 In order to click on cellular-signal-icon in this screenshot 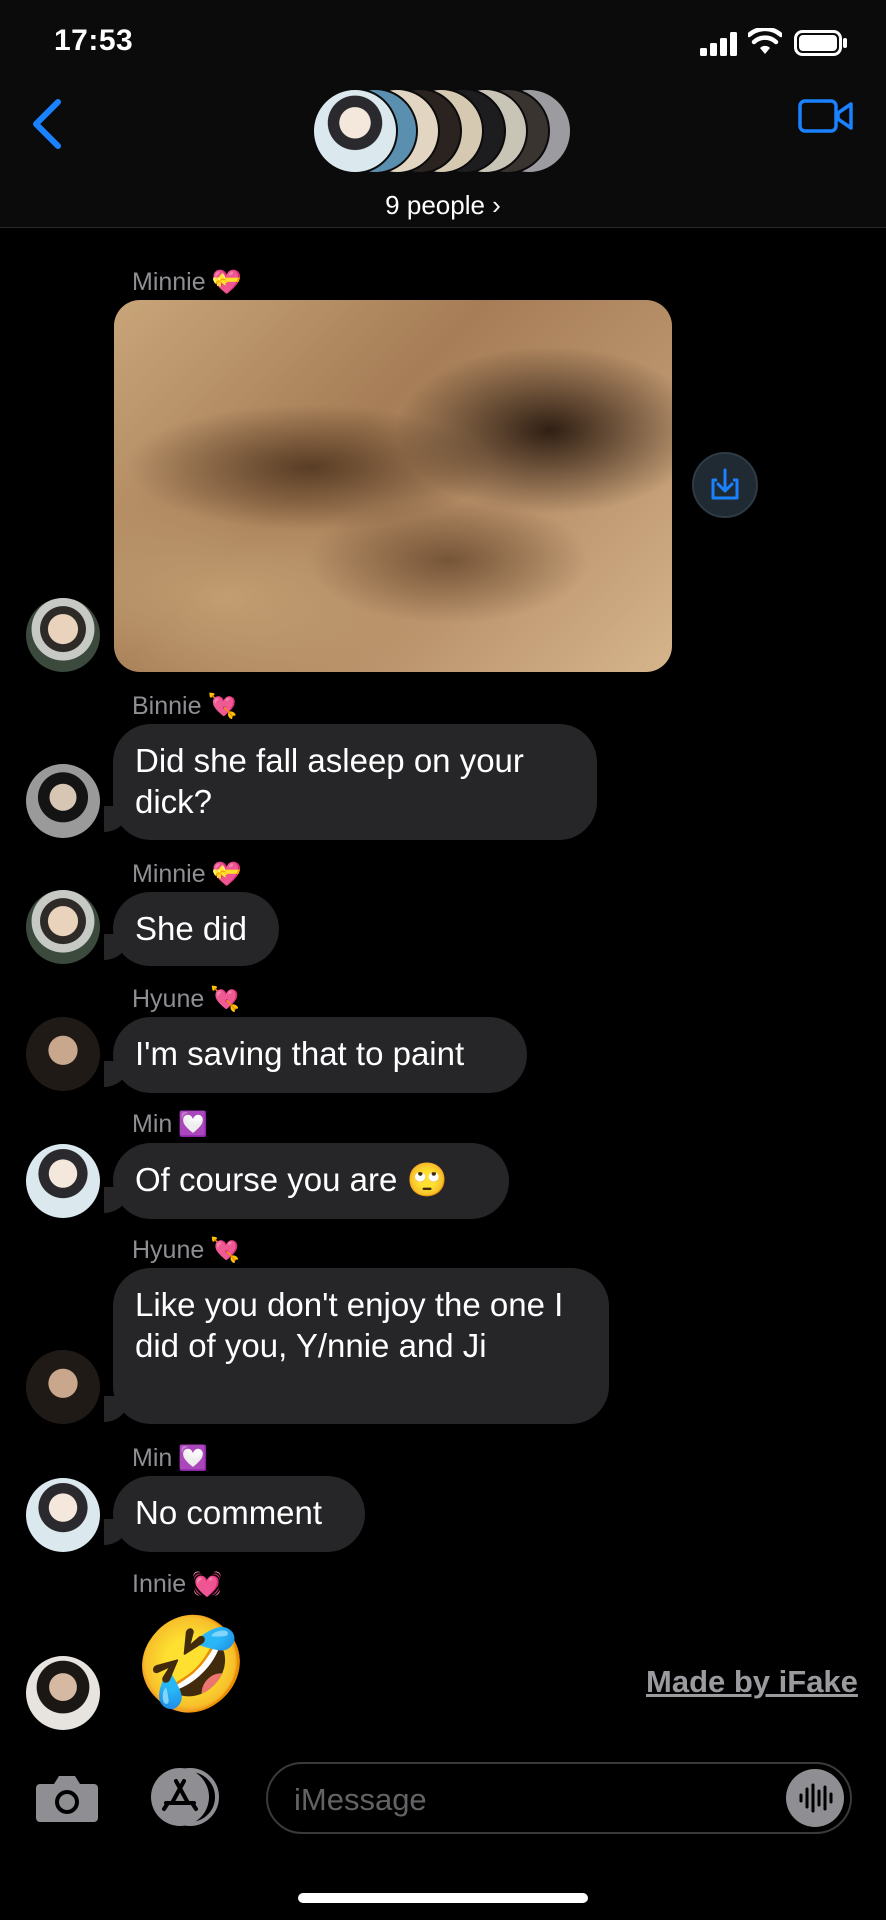, I will do `click(718, 44)`.